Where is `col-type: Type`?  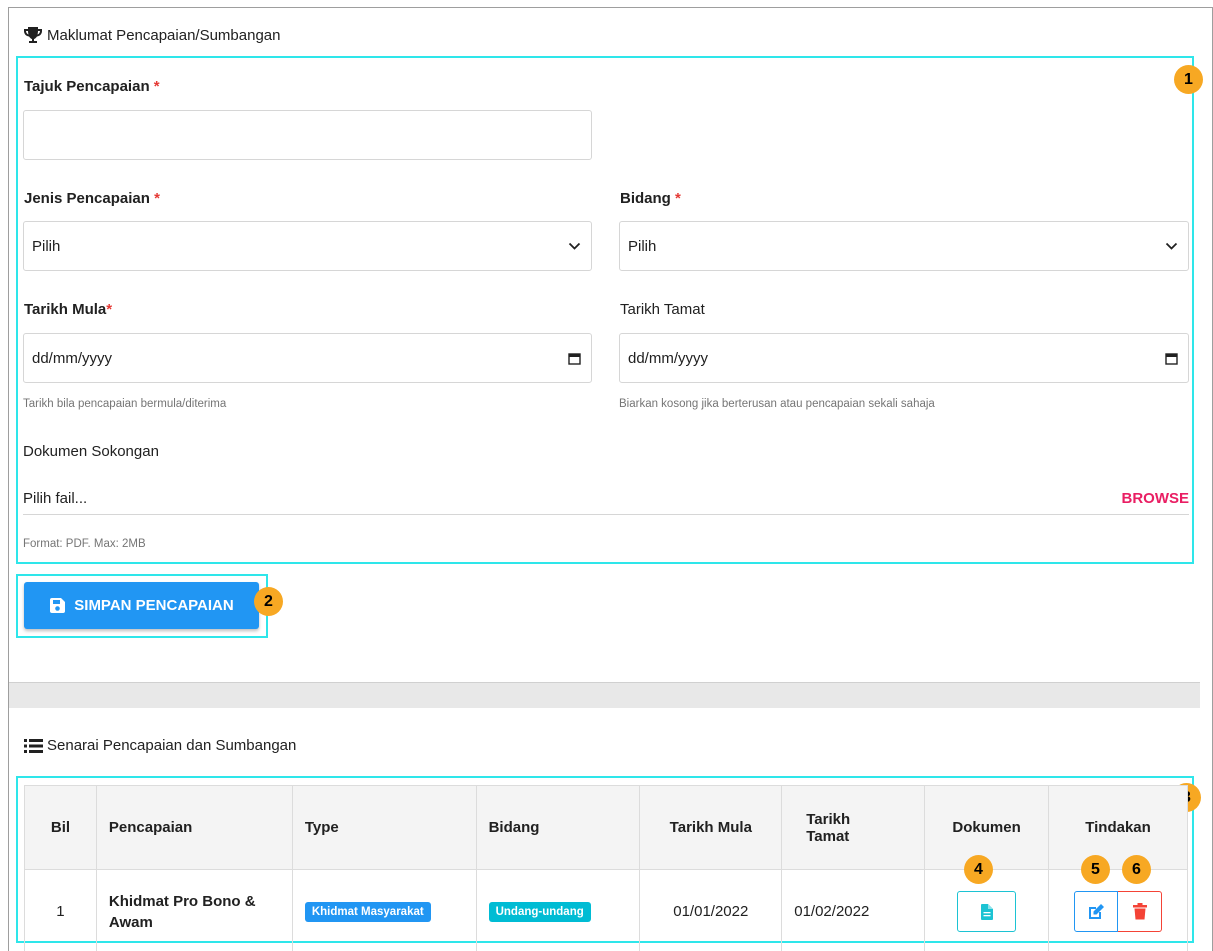 col-type: Type is located at coordinates (384, 827).